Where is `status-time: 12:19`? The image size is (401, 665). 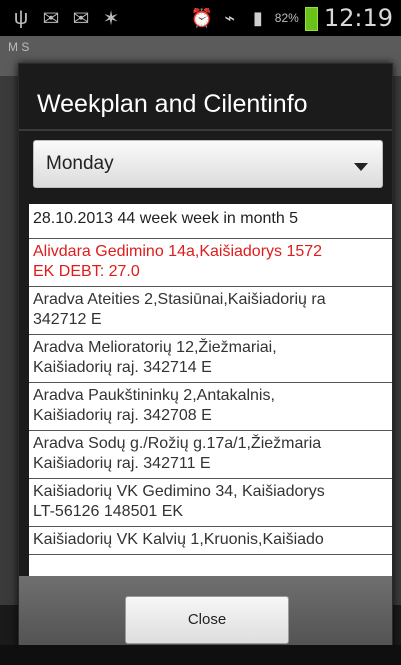
status-time: 12:19 is located at coordinates (358, 18).